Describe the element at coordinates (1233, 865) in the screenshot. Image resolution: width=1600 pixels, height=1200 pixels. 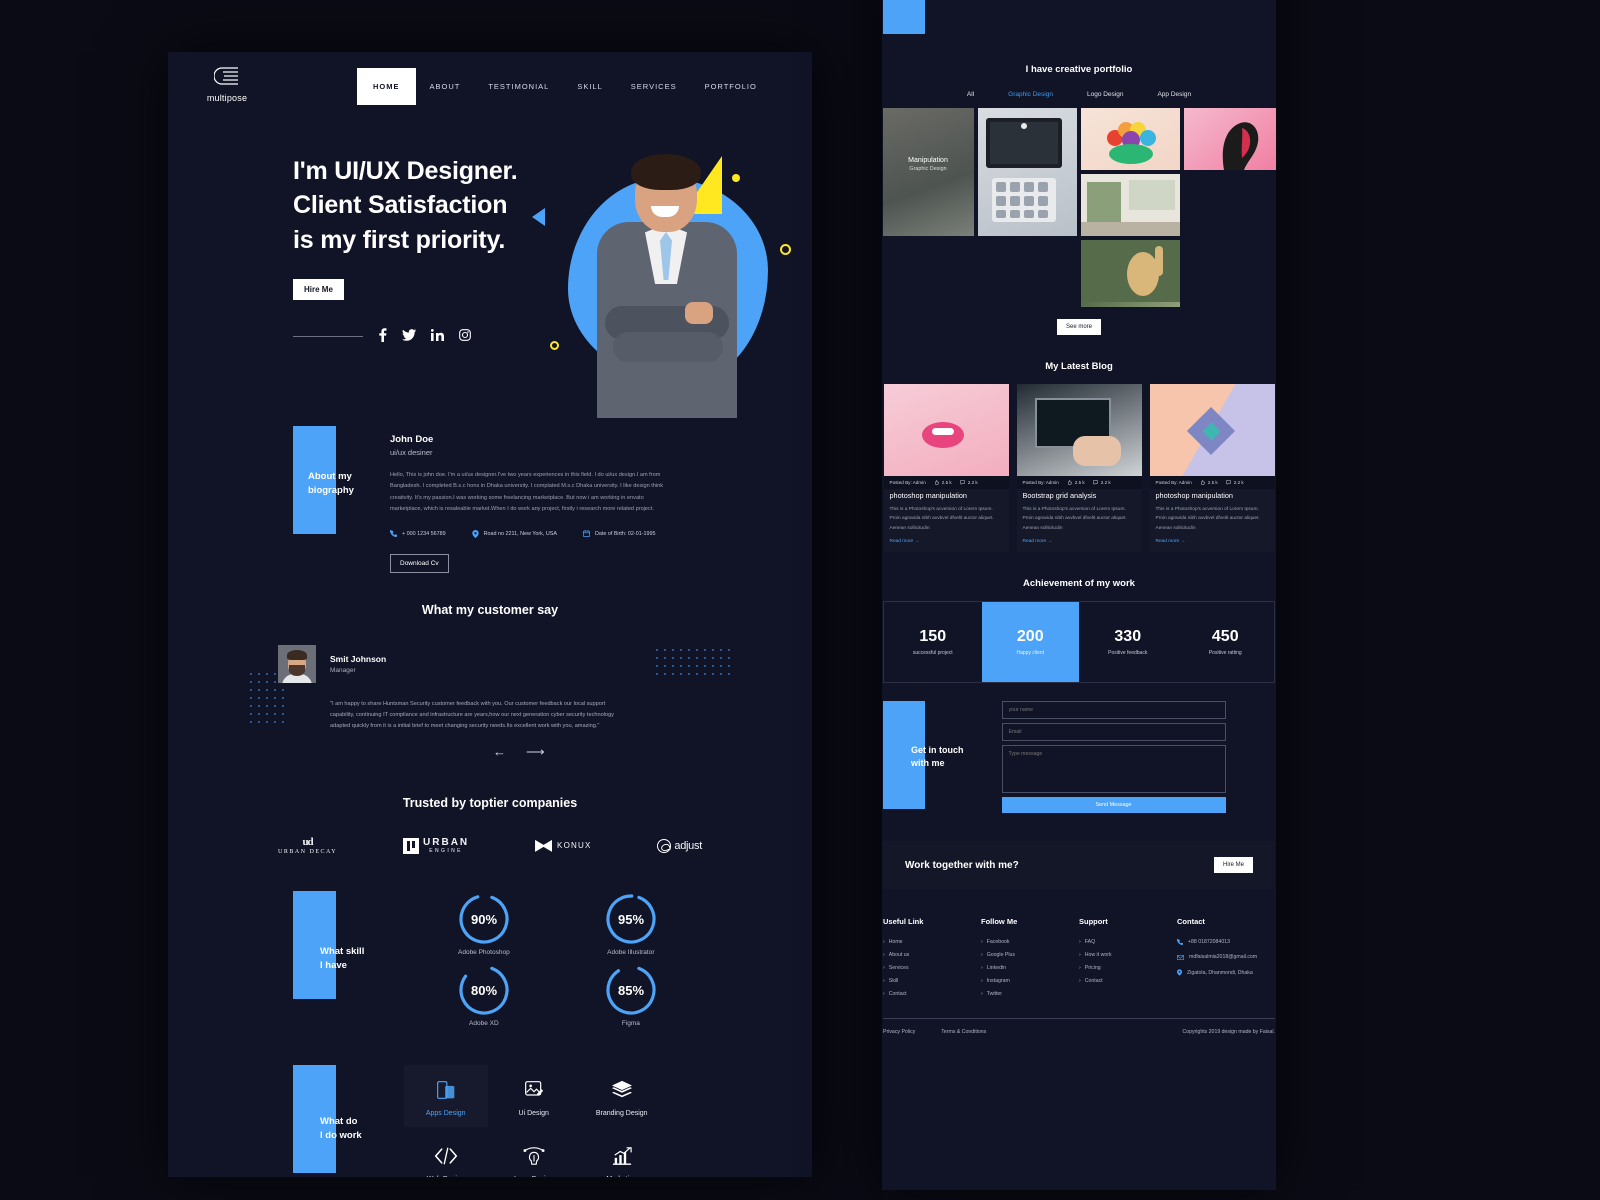
I see `cta-hire-me-button: Hire Me` at that location.